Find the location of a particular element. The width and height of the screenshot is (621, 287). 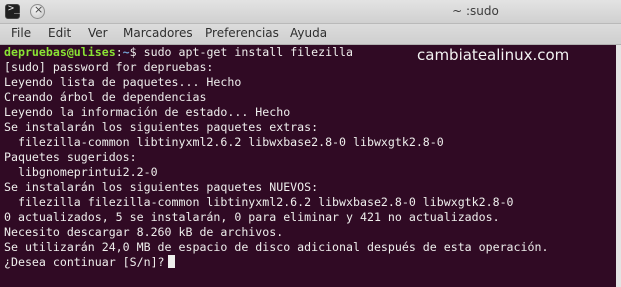

watermark: cambiatealinux.com is located at coordinates (493, 55).